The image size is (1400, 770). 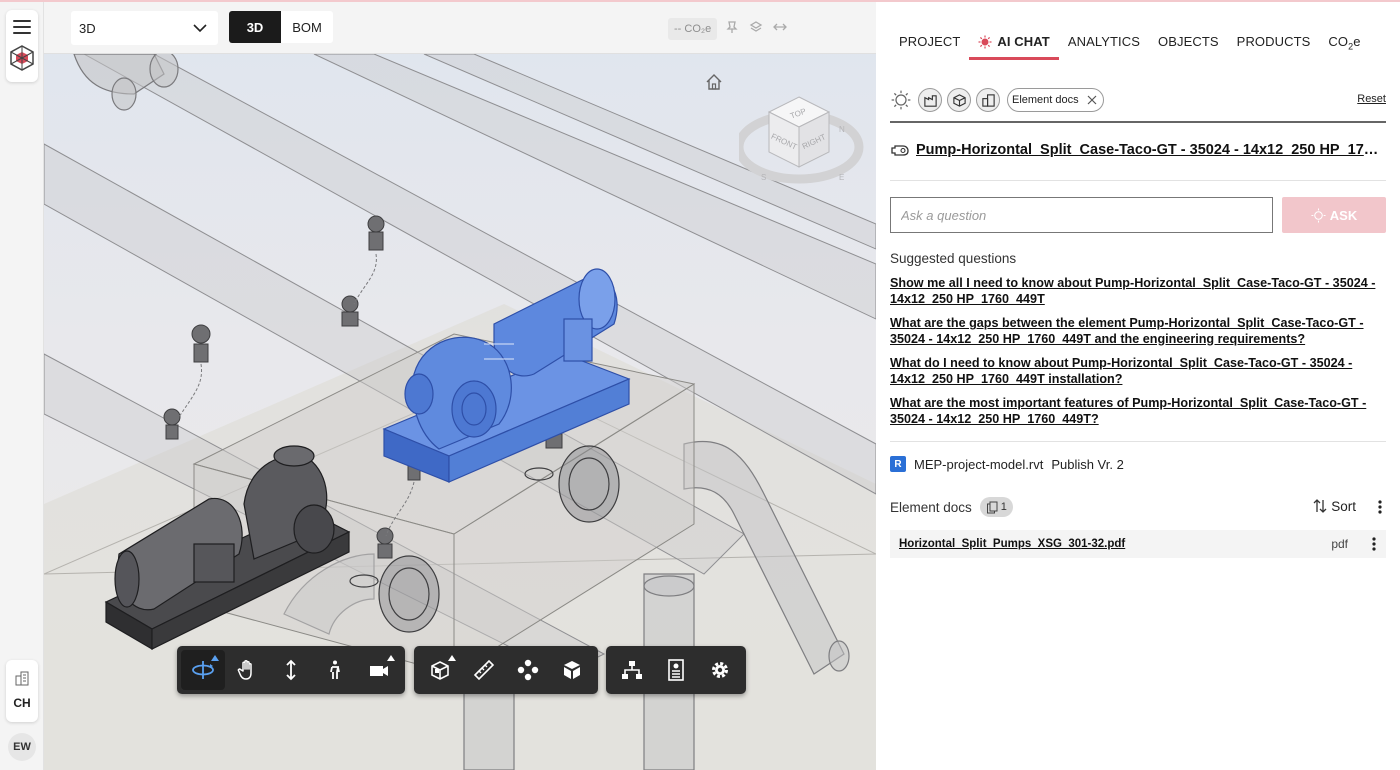 What do you see at coordinates (1188, 42) in the screenshot?
I see `tab-objects: OBJECTS` at bounding box center [1188, 42].